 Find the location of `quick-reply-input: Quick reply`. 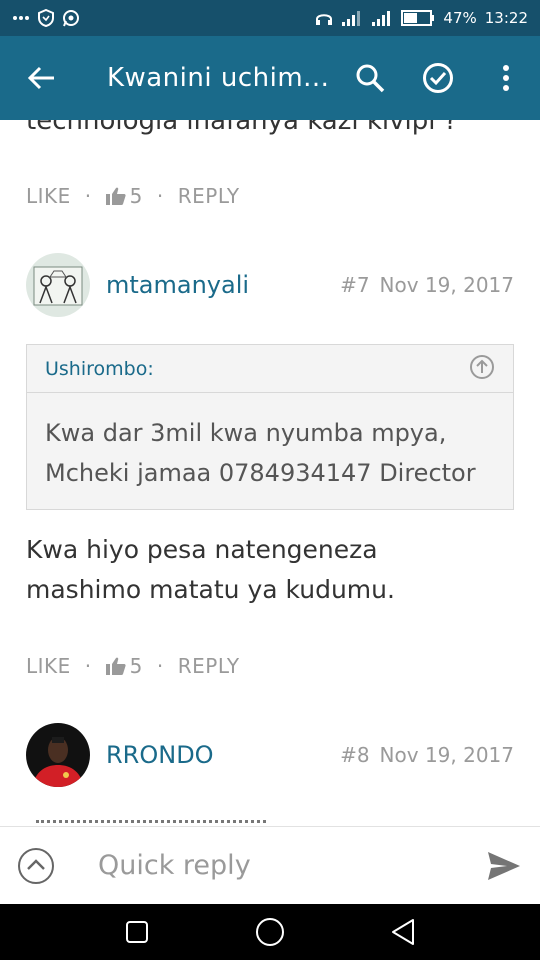

quick-reply-input: Quick reply is located at coordinates (174, 865).